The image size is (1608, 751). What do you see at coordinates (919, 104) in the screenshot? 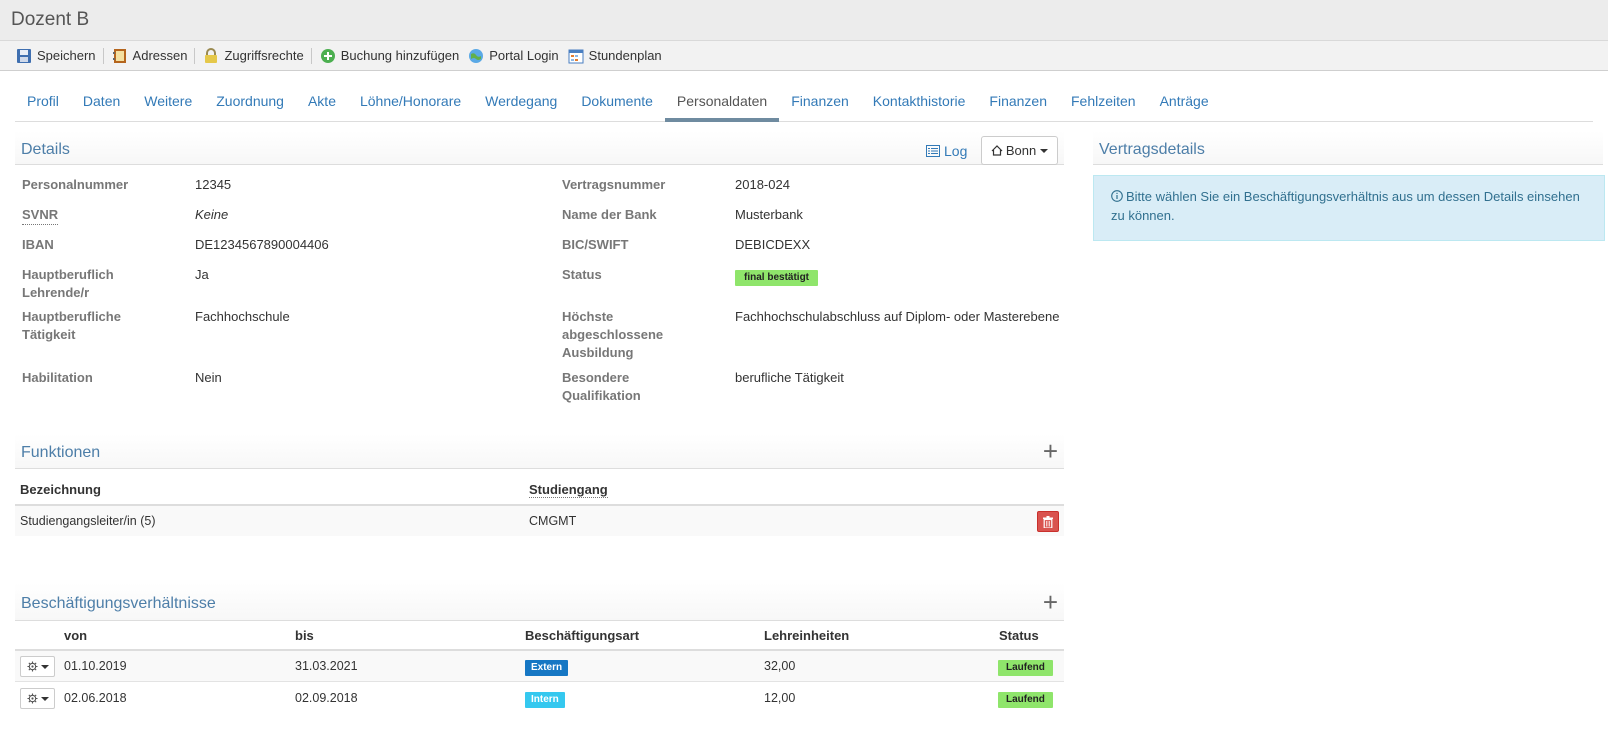
I see `tab-kontakthistorie: Kontakthistorie` at bounding box center [919, 104].